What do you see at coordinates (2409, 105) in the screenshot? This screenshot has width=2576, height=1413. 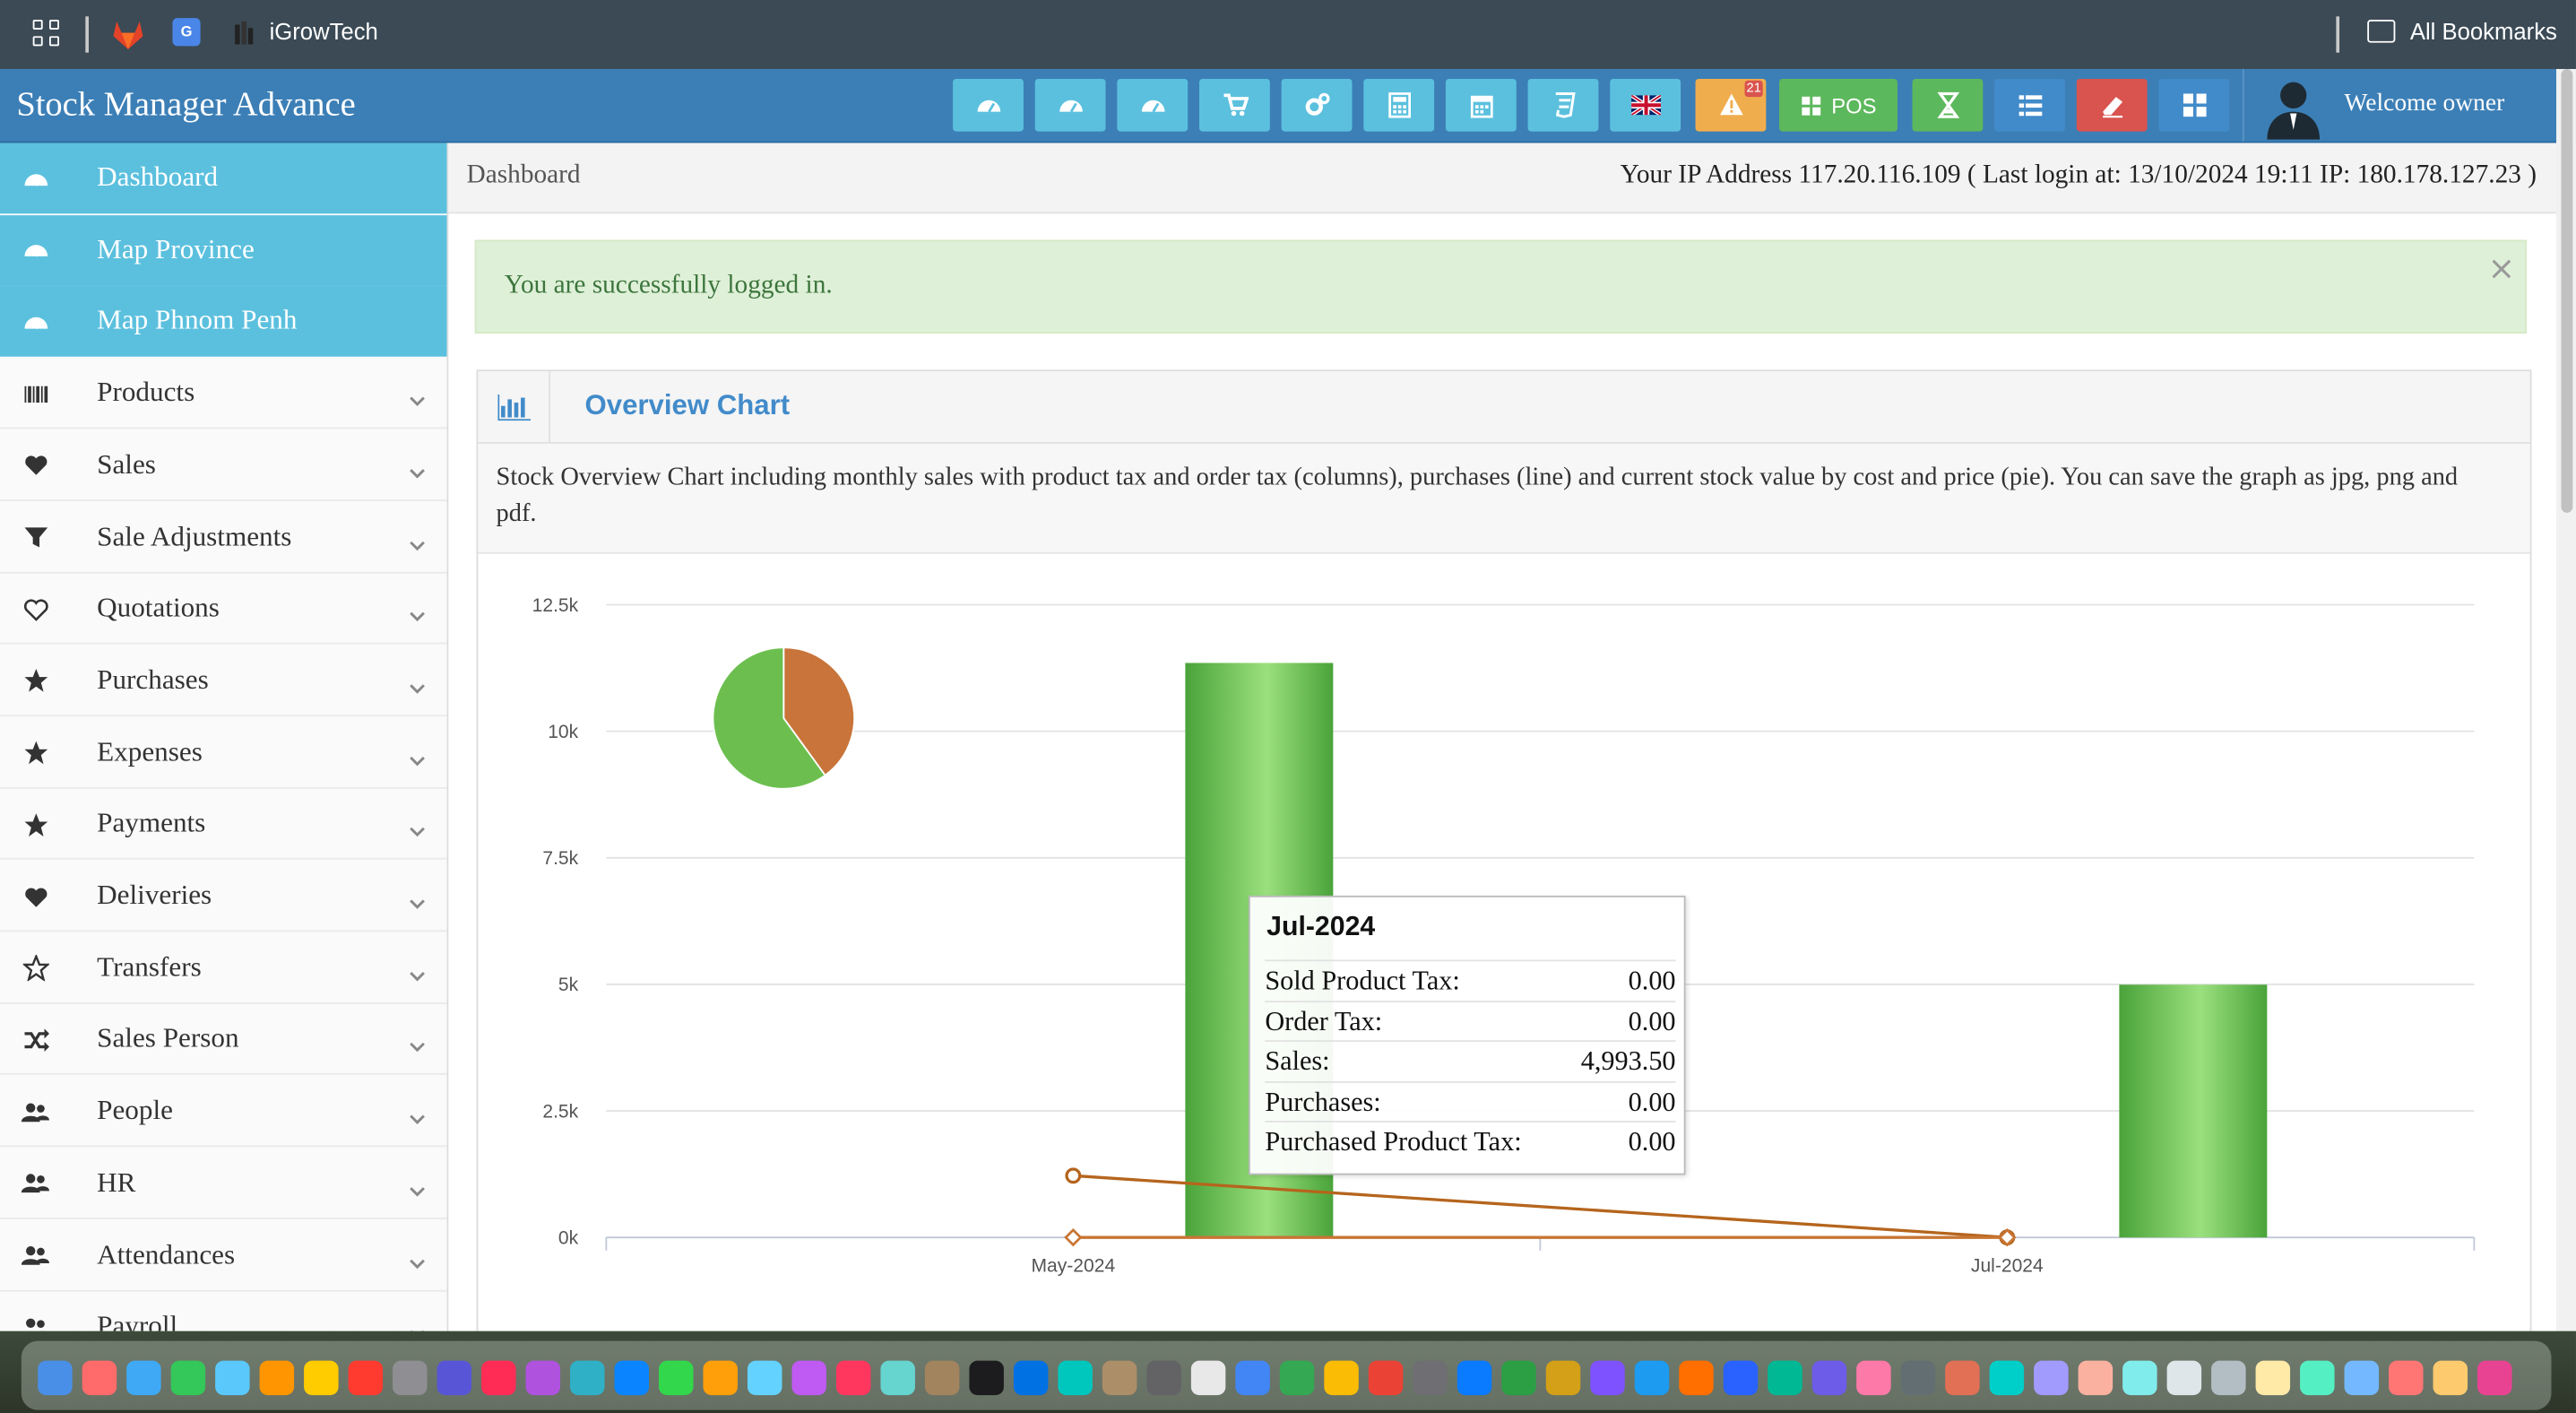 I see `user-menu: Welcome owner` at bounding box center [2409, 105].